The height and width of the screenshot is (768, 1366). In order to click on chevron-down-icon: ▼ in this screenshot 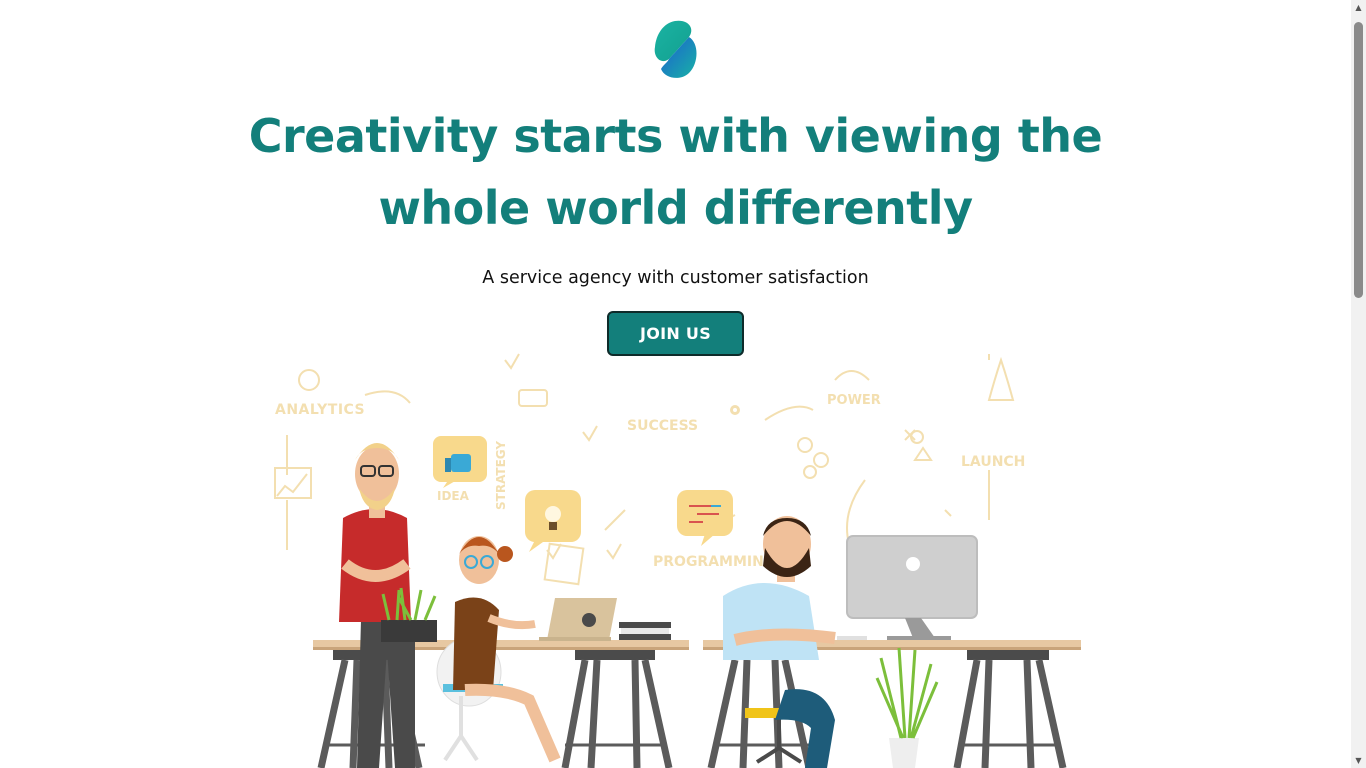, I will do `click(1358, 760)`.